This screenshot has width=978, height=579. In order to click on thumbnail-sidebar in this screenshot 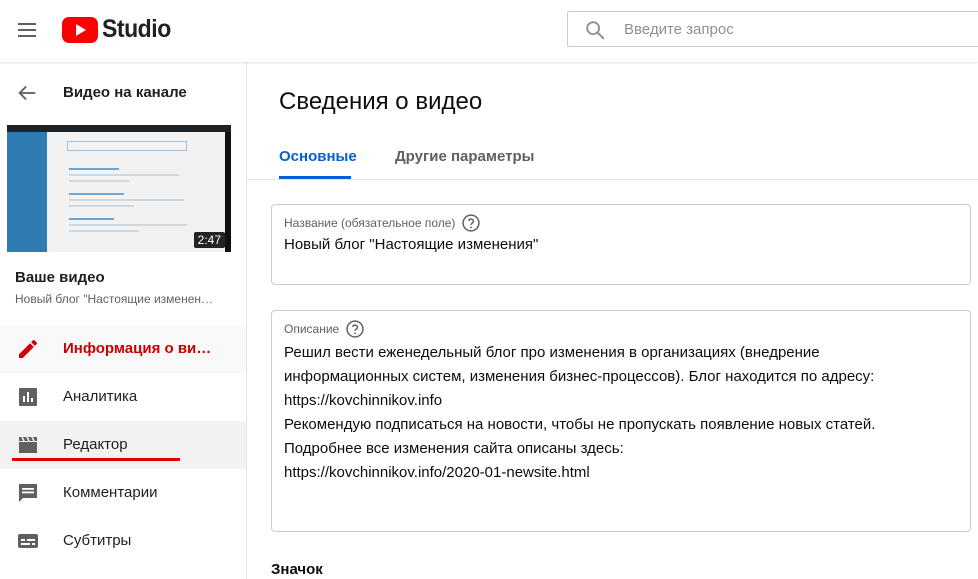, I will do `click(27, 192)`.